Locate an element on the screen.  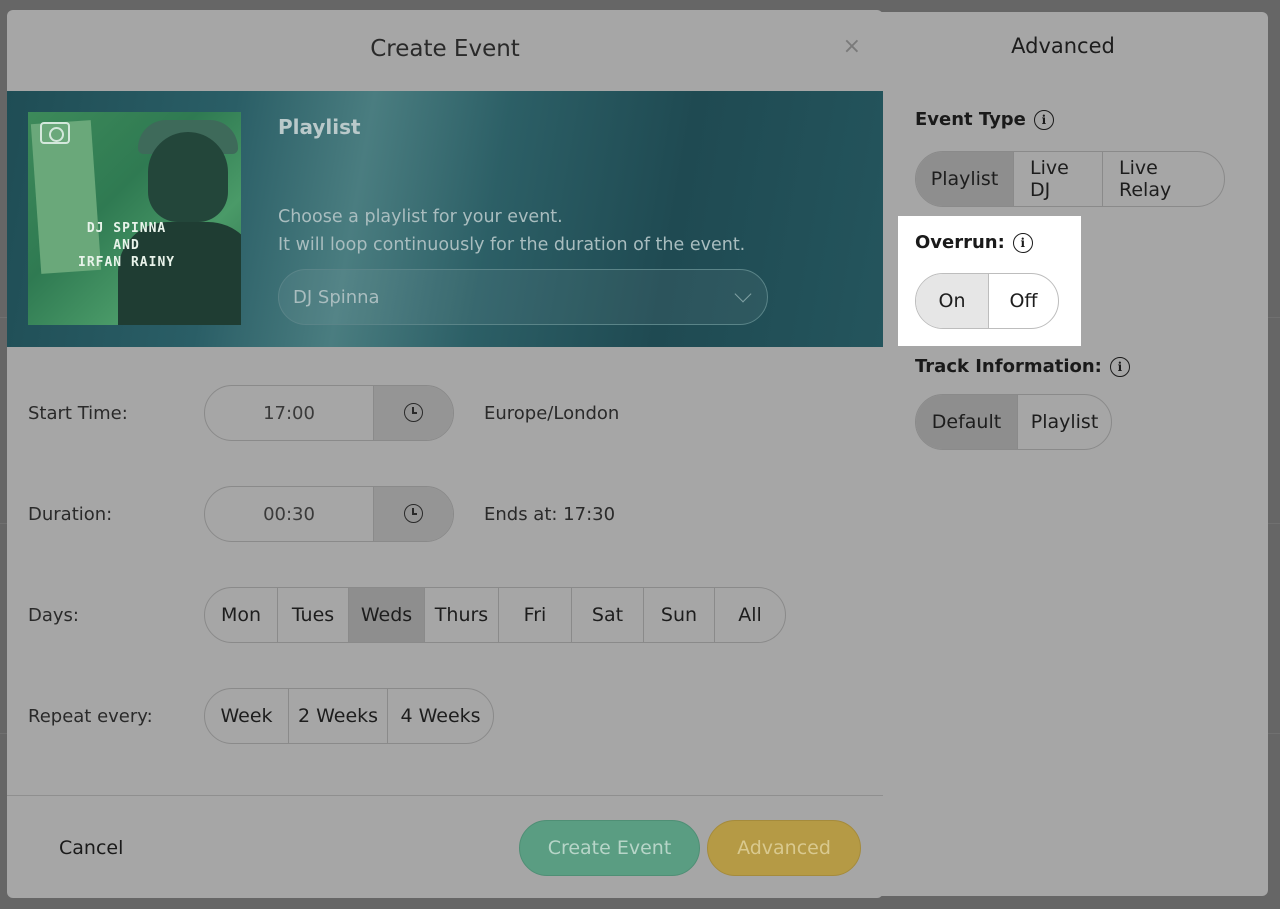
duration-label: Duration: is located at coordinates (70, 514).